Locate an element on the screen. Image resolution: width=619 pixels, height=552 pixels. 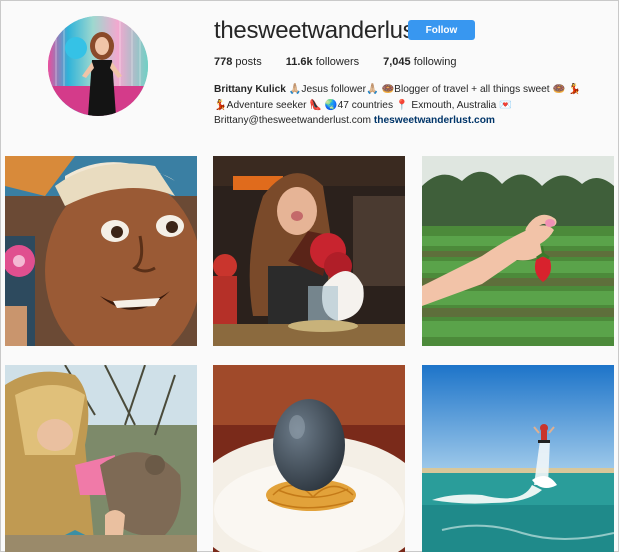
posts-label: posts is located at coordinates (248, 62).